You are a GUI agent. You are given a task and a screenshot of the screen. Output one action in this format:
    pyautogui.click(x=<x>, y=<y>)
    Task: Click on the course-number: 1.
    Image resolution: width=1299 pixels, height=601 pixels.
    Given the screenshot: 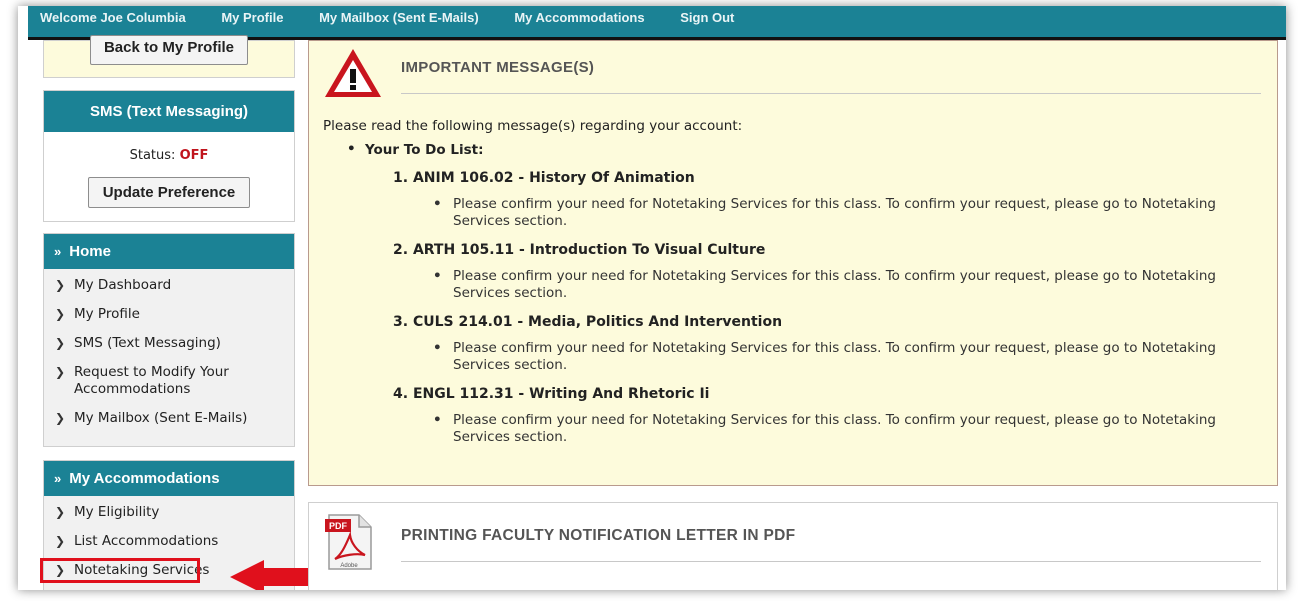 What is the action you would take?
    pyautogui.click(x=401, y=178)
    